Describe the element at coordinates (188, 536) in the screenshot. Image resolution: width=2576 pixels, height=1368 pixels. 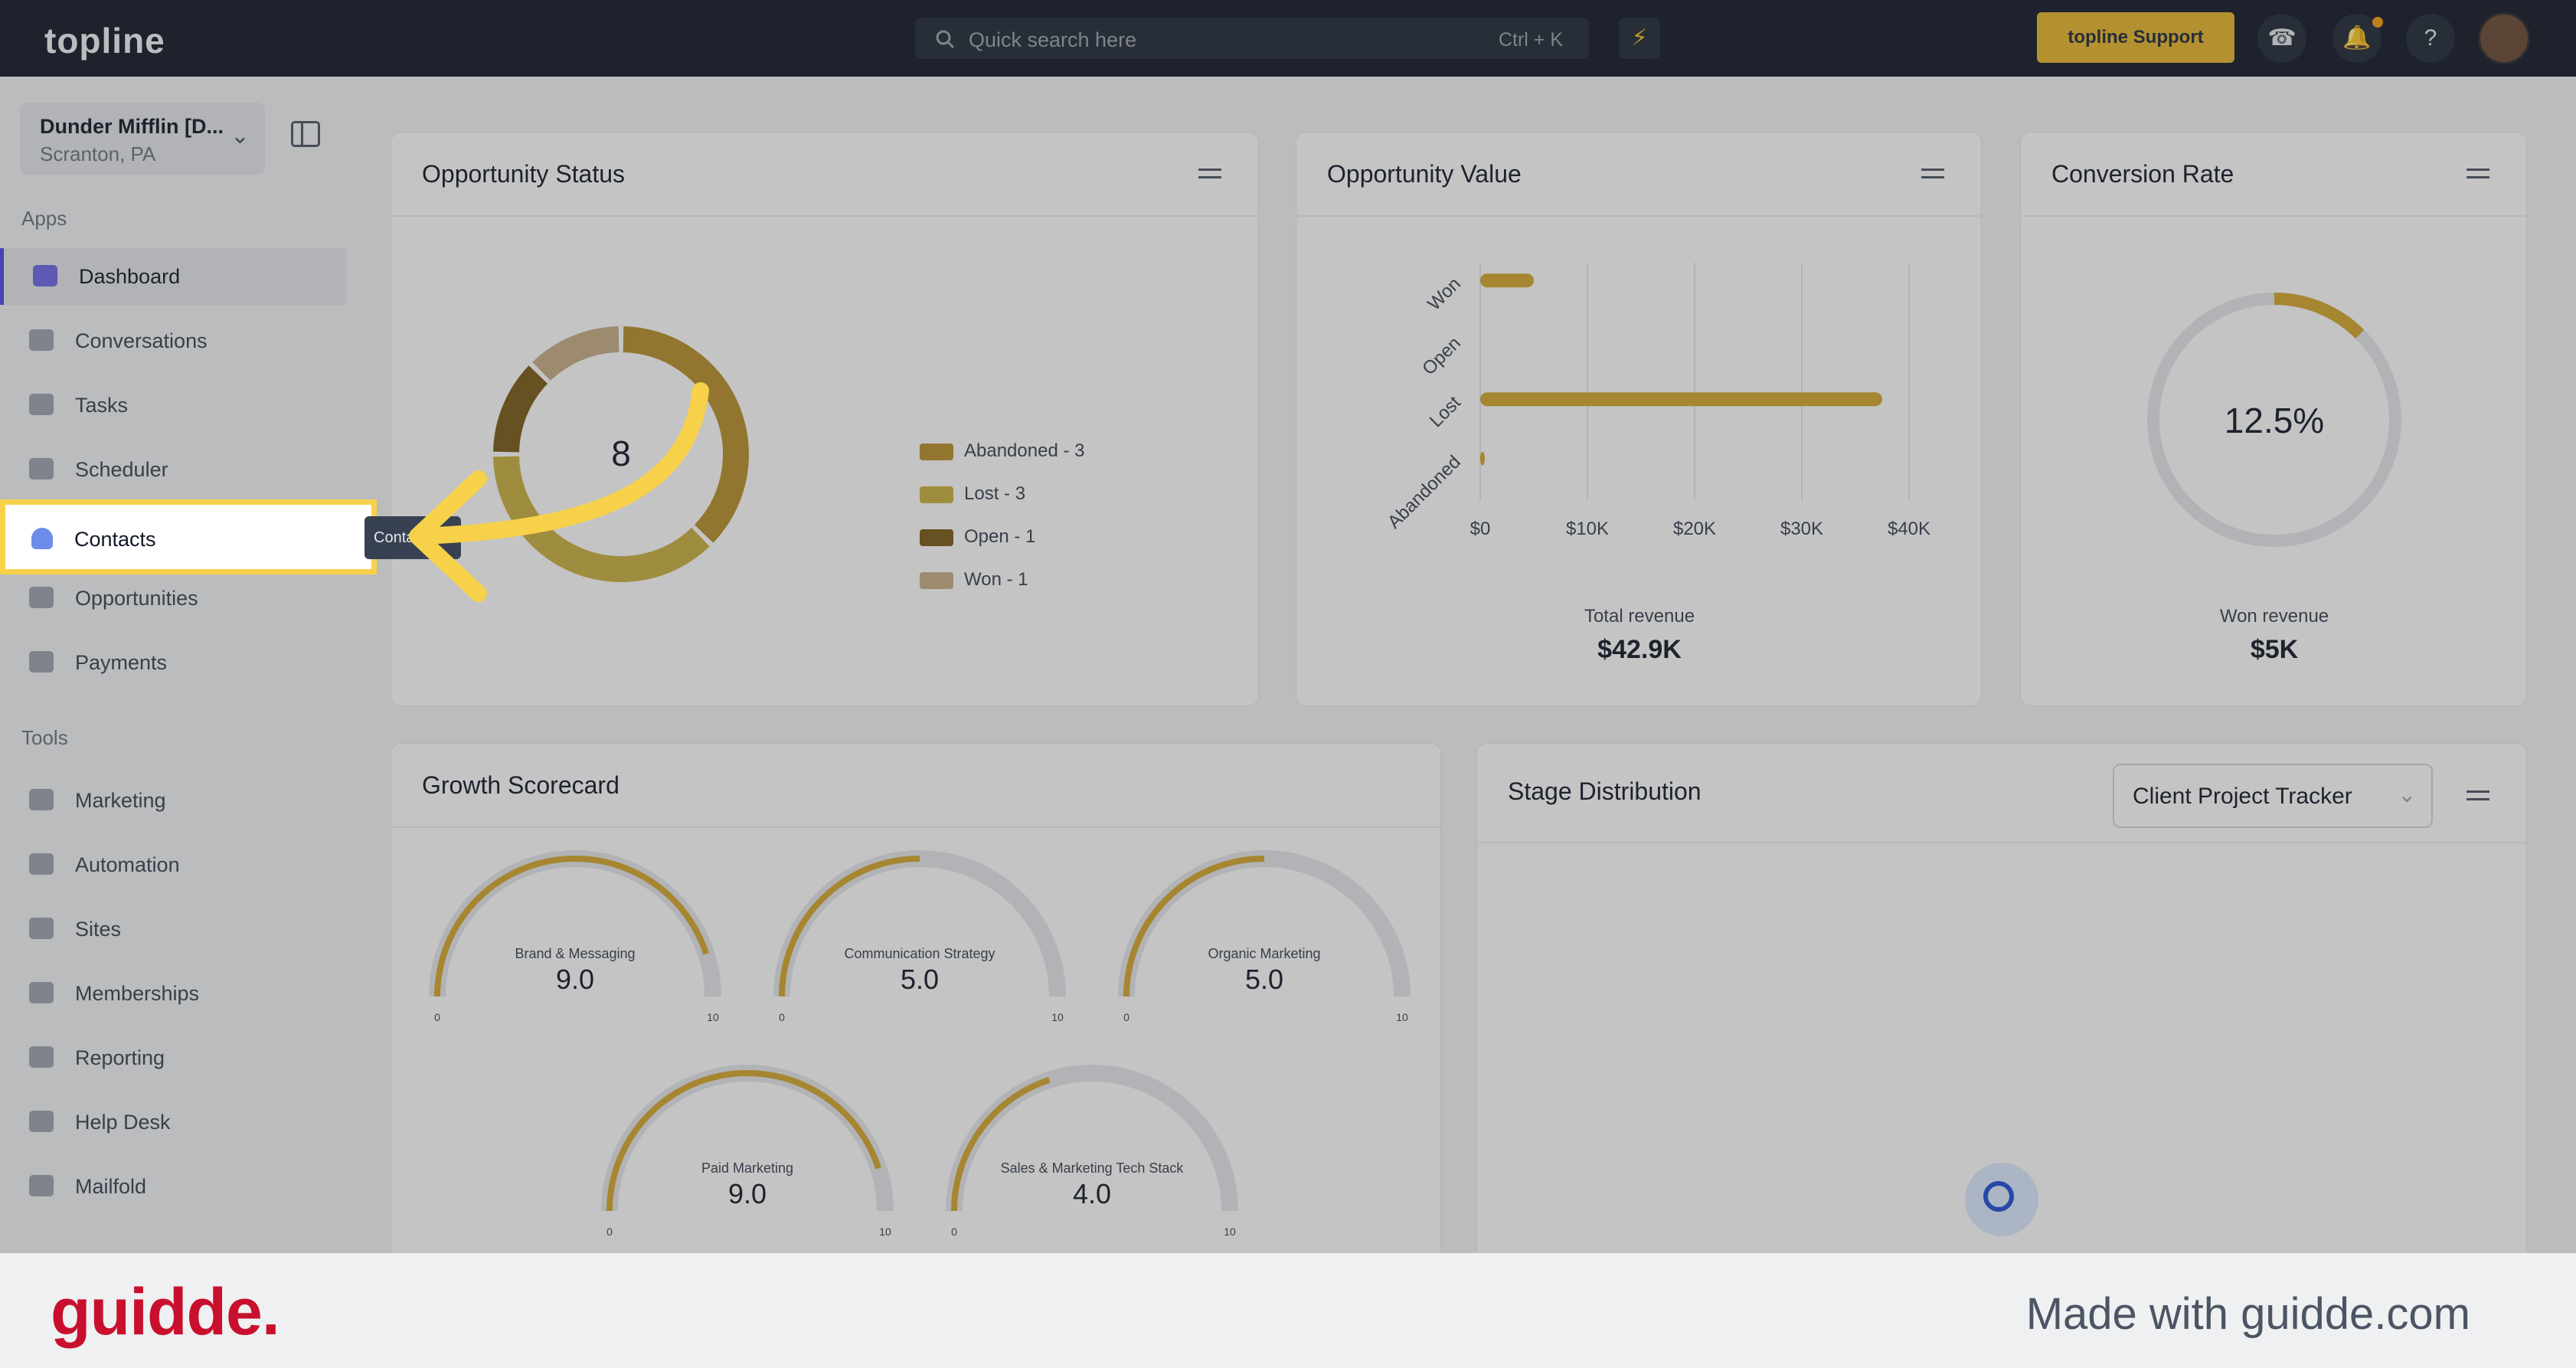
I see `sidebar-item-contacts: Contacts` at that location.